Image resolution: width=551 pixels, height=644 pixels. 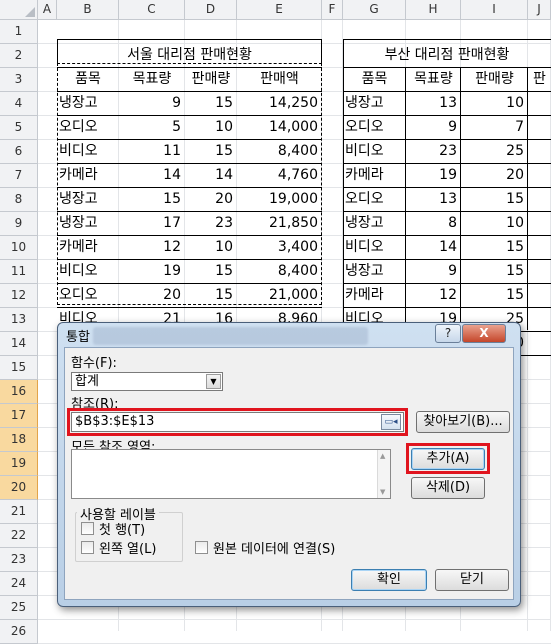 What do you see at coordinates (147, 381) in the screenshot?
I see `function-combo: 합계 ▼` at bounding box center [147, 381].